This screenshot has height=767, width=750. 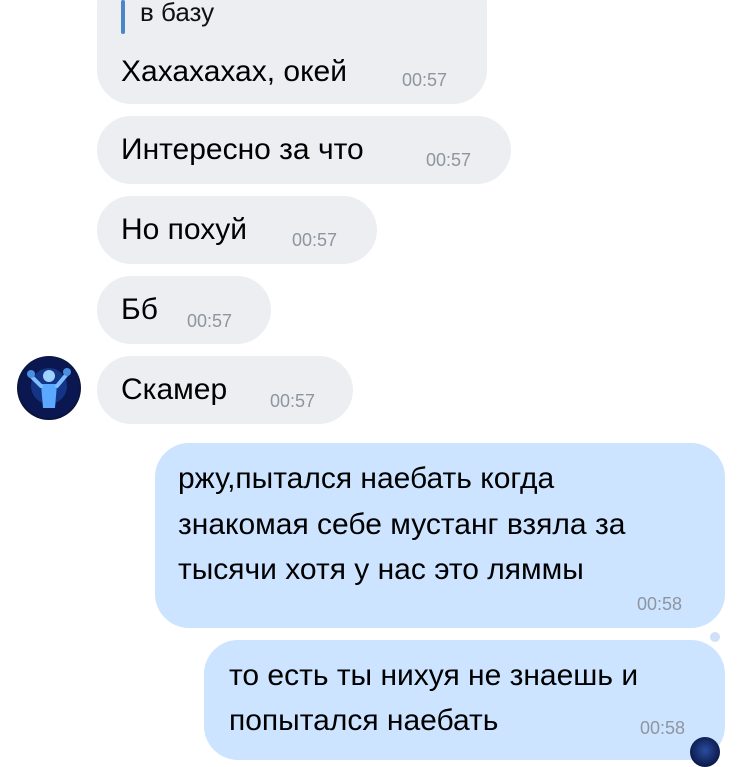 I want to click on message-text: Интересно за что, so click(x=242, y=149).